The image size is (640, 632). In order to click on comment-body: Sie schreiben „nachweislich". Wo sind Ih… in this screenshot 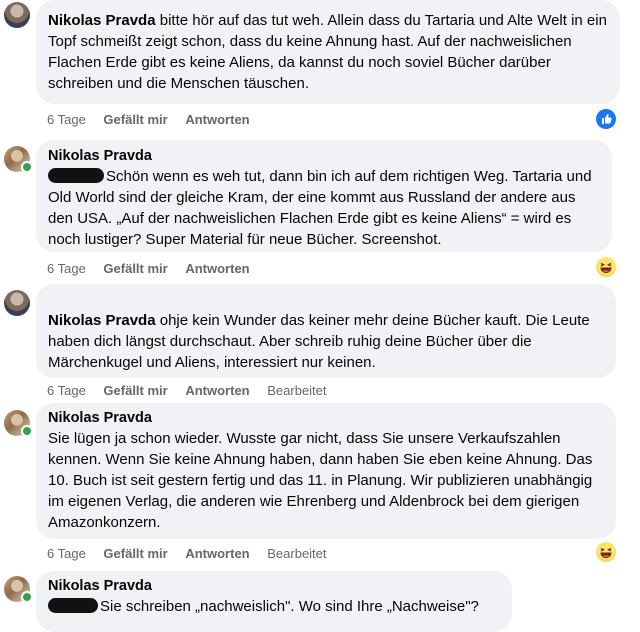, I will do `click(289, 606)`.